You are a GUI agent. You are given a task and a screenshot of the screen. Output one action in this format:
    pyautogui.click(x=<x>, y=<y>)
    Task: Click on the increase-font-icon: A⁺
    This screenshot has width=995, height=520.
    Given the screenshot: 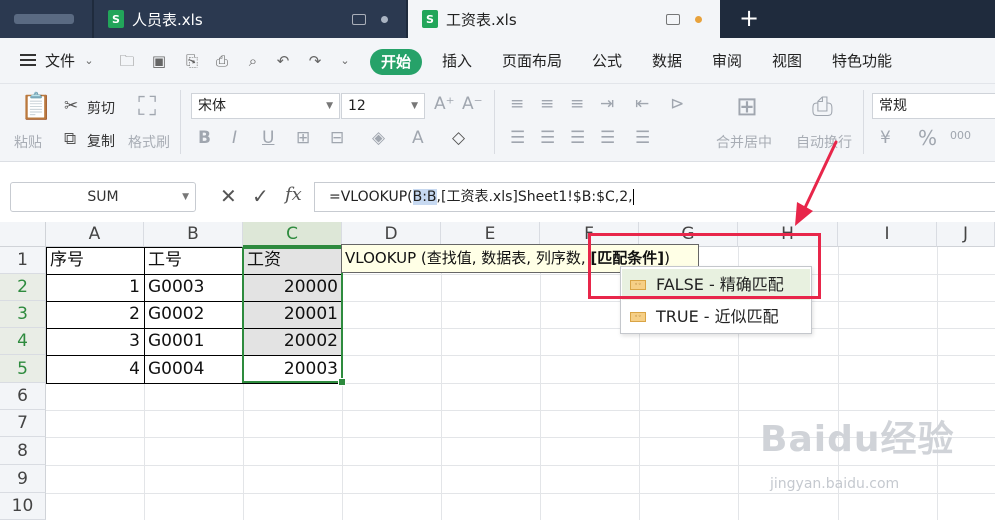 What is the action you would take?
    pyautogui.click(x=444, y=104)
    